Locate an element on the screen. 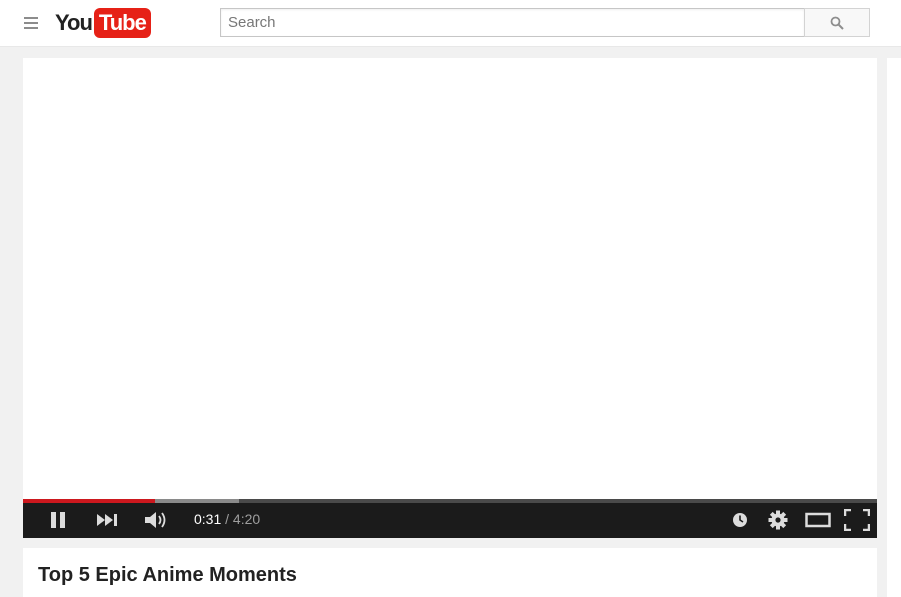 This screenshot has width=901, height=597. settings-icon is located at coordinates (778, 520).